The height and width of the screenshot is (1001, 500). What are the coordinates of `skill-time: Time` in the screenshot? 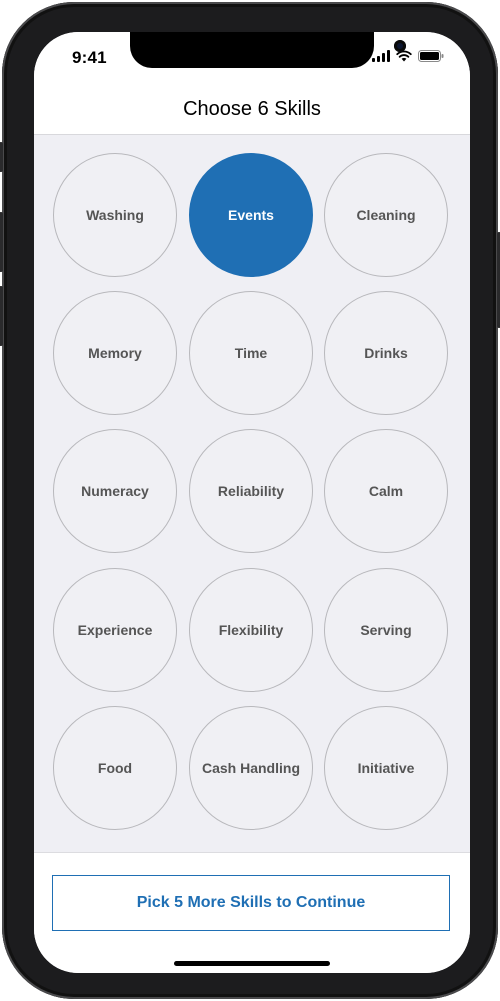 It's located at (251, 353).